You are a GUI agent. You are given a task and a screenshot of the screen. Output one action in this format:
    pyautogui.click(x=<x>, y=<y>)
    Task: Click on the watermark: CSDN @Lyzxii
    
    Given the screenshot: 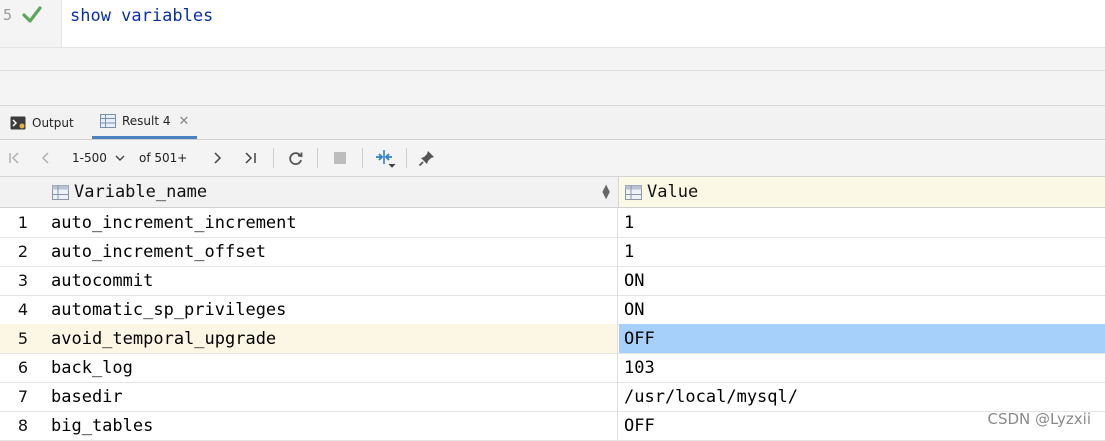 What is the action you would take?
    pyautogui.click(x=1039, y=419)
    